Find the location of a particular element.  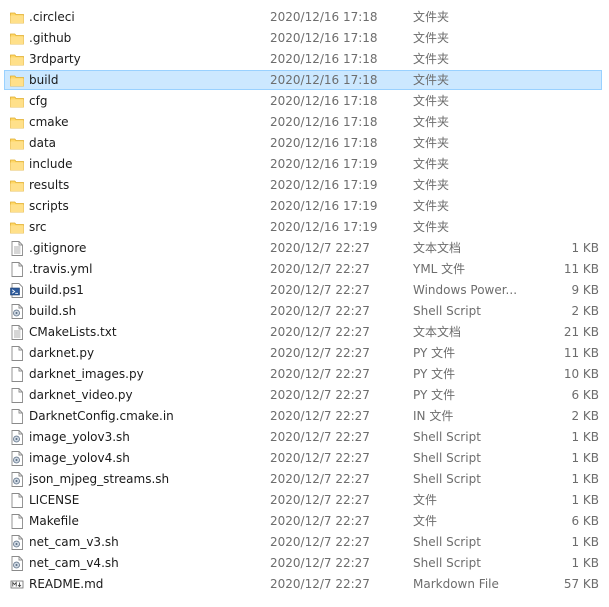

file-row: data 2020/12/16 17:18 文件夹 is located at coordinates (304, 143).